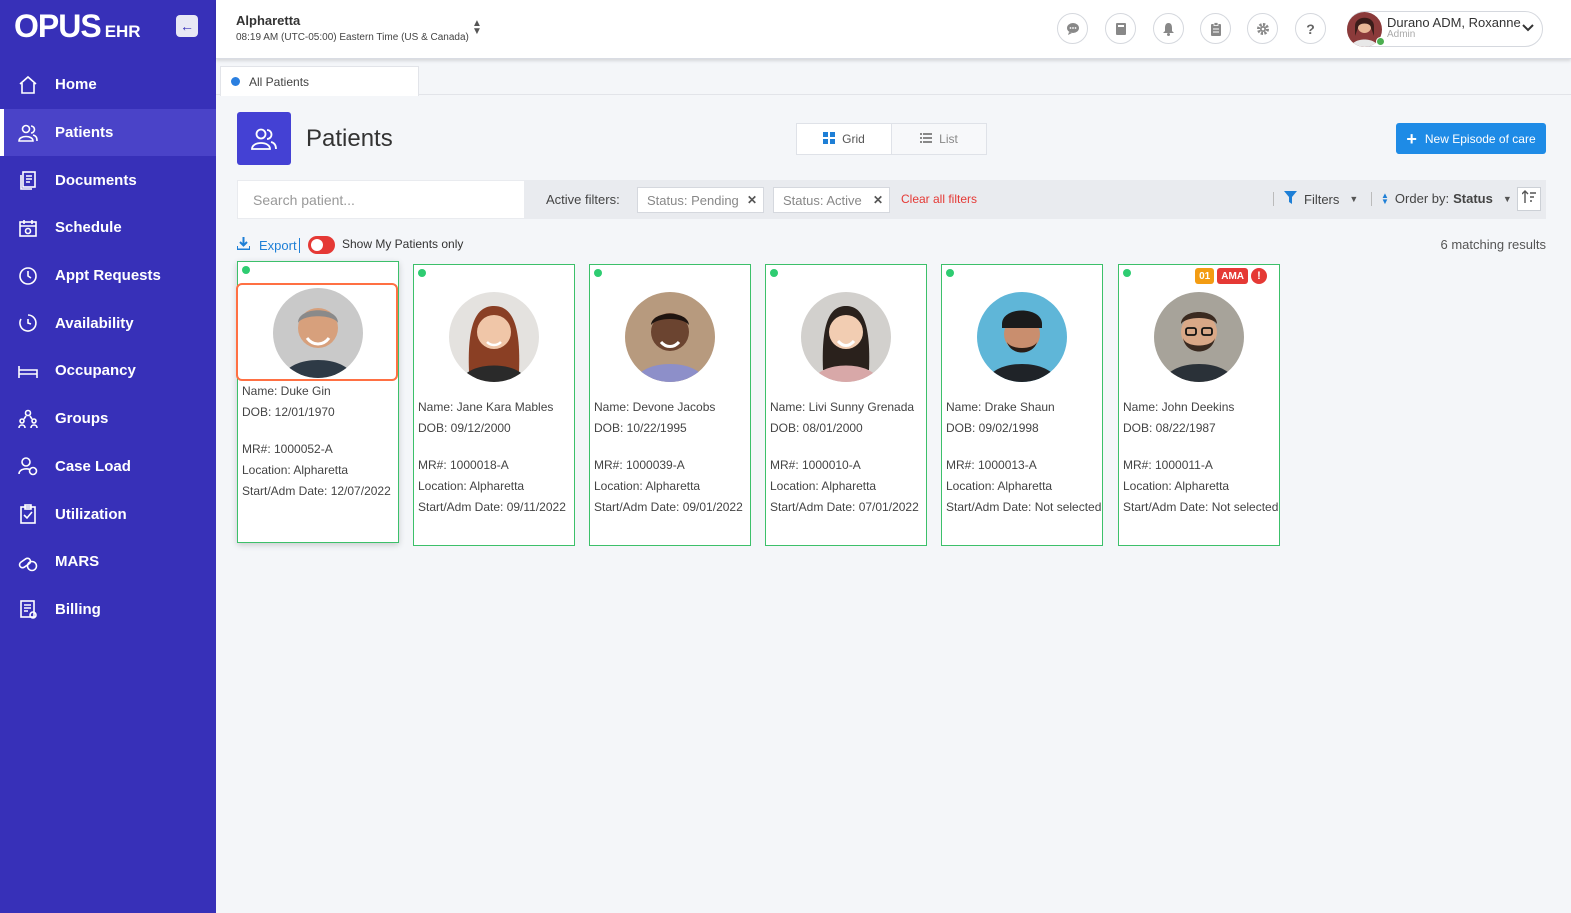 The height and width of the screenshot is (913, 1571). I want to click on my-patients-label: Show My Patients only, so click(403, 244).